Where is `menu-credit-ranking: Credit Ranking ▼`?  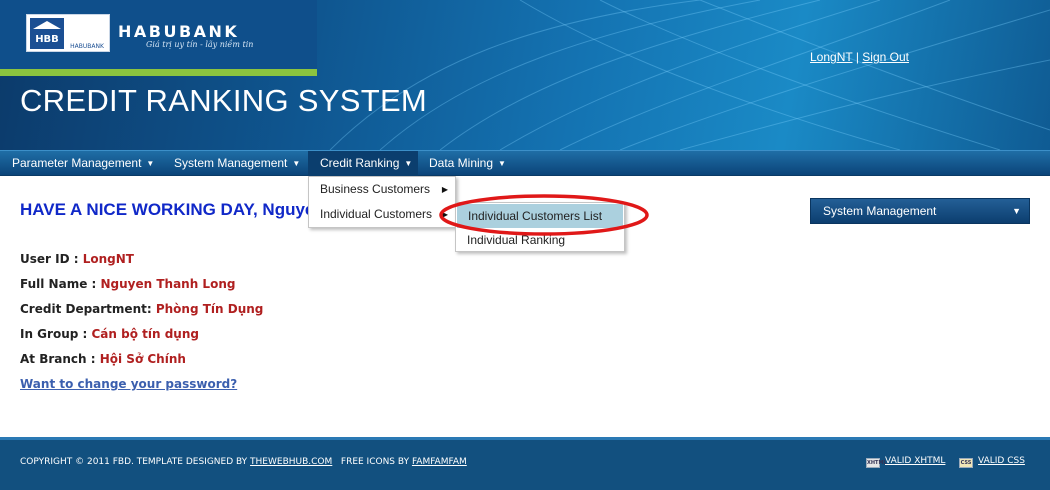 menu-credit-ranking: Credit Ranking ▼ is located at coordinates (363, 163).